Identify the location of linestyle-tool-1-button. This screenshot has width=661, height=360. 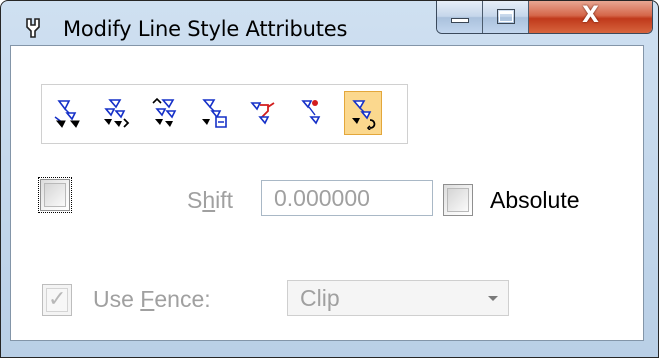
(67, 113).